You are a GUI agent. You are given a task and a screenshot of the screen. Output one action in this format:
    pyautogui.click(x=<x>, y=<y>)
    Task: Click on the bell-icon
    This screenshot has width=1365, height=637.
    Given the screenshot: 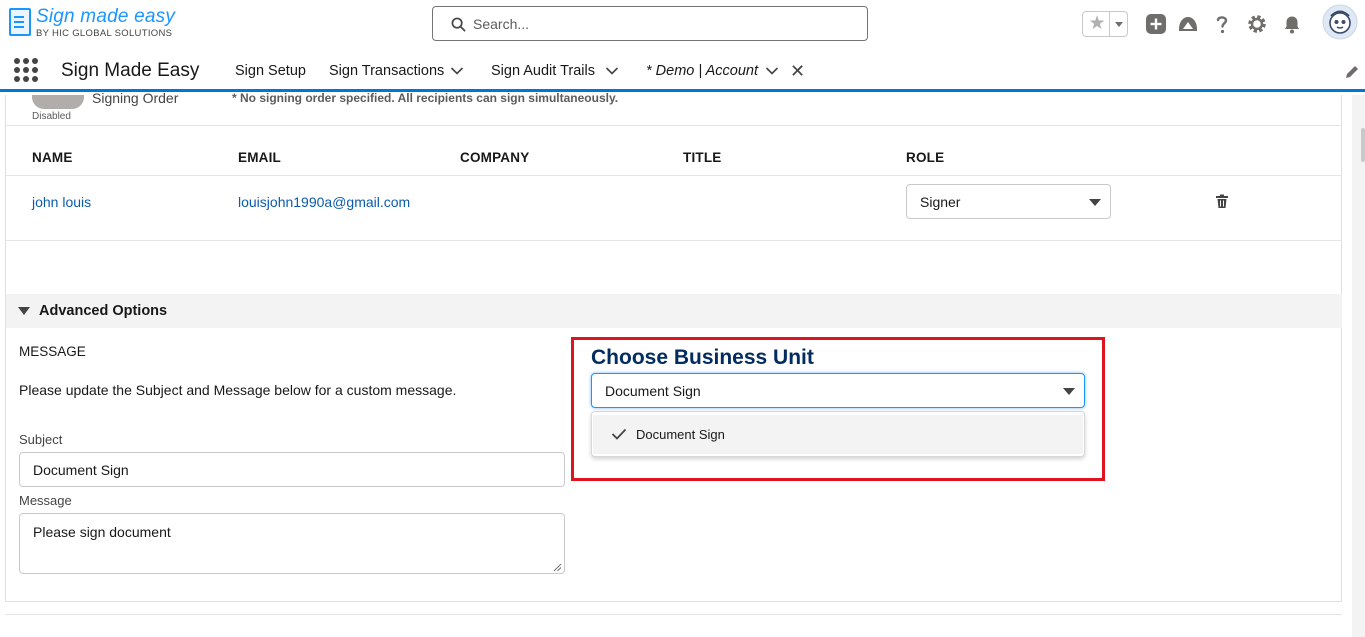 What is the action you would take?
    pyautogui.click(x=1292, y=24)
    